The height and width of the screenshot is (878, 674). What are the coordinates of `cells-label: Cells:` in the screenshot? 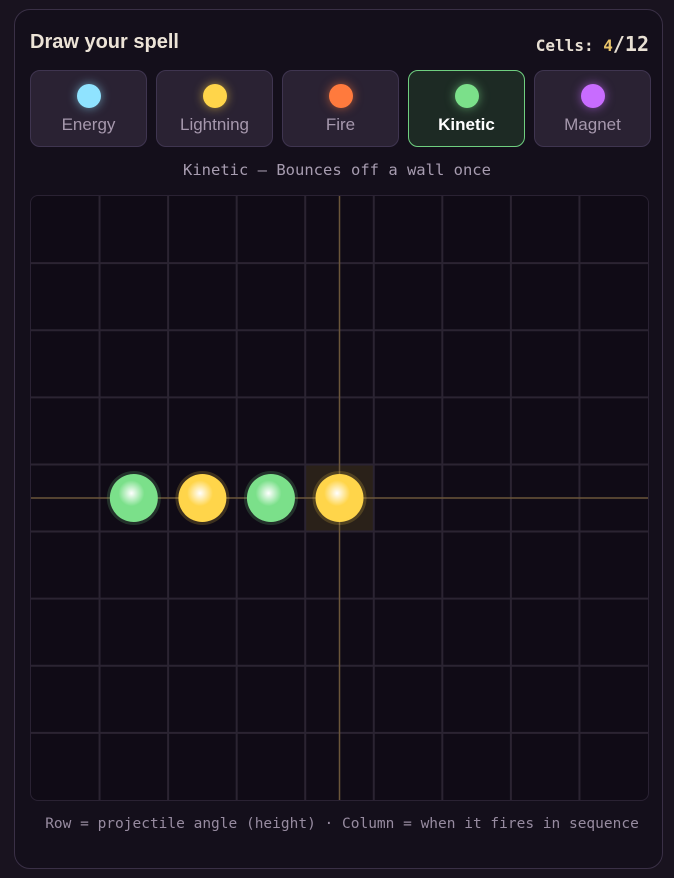 It's located at (569, 45).